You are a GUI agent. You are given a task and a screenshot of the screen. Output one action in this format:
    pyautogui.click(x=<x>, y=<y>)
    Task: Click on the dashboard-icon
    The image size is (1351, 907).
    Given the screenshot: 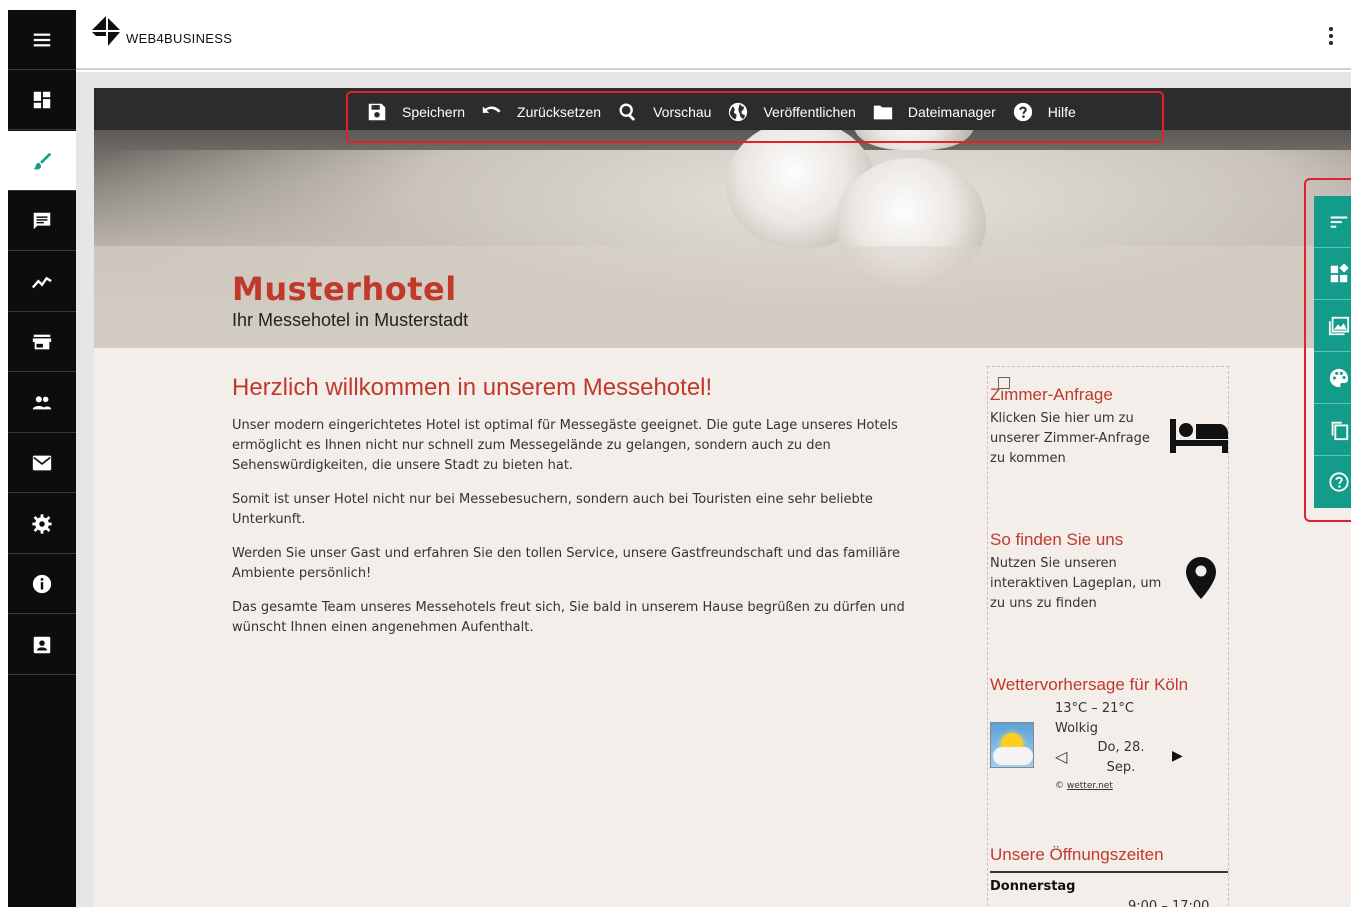 What is the action you would take?
    pyautogui.click(x=42, y=99)
    